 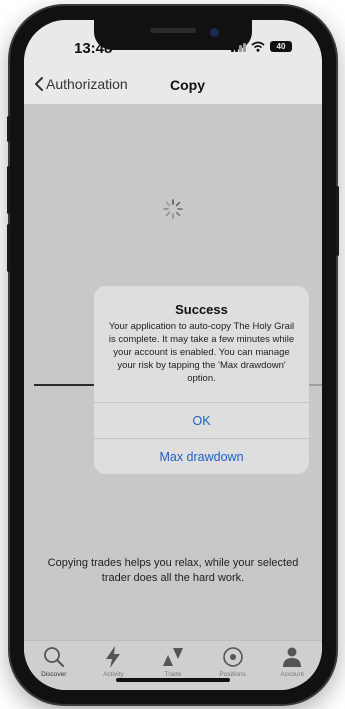 I want to click on tab-positions: Positions, so click(x=233, y=665).